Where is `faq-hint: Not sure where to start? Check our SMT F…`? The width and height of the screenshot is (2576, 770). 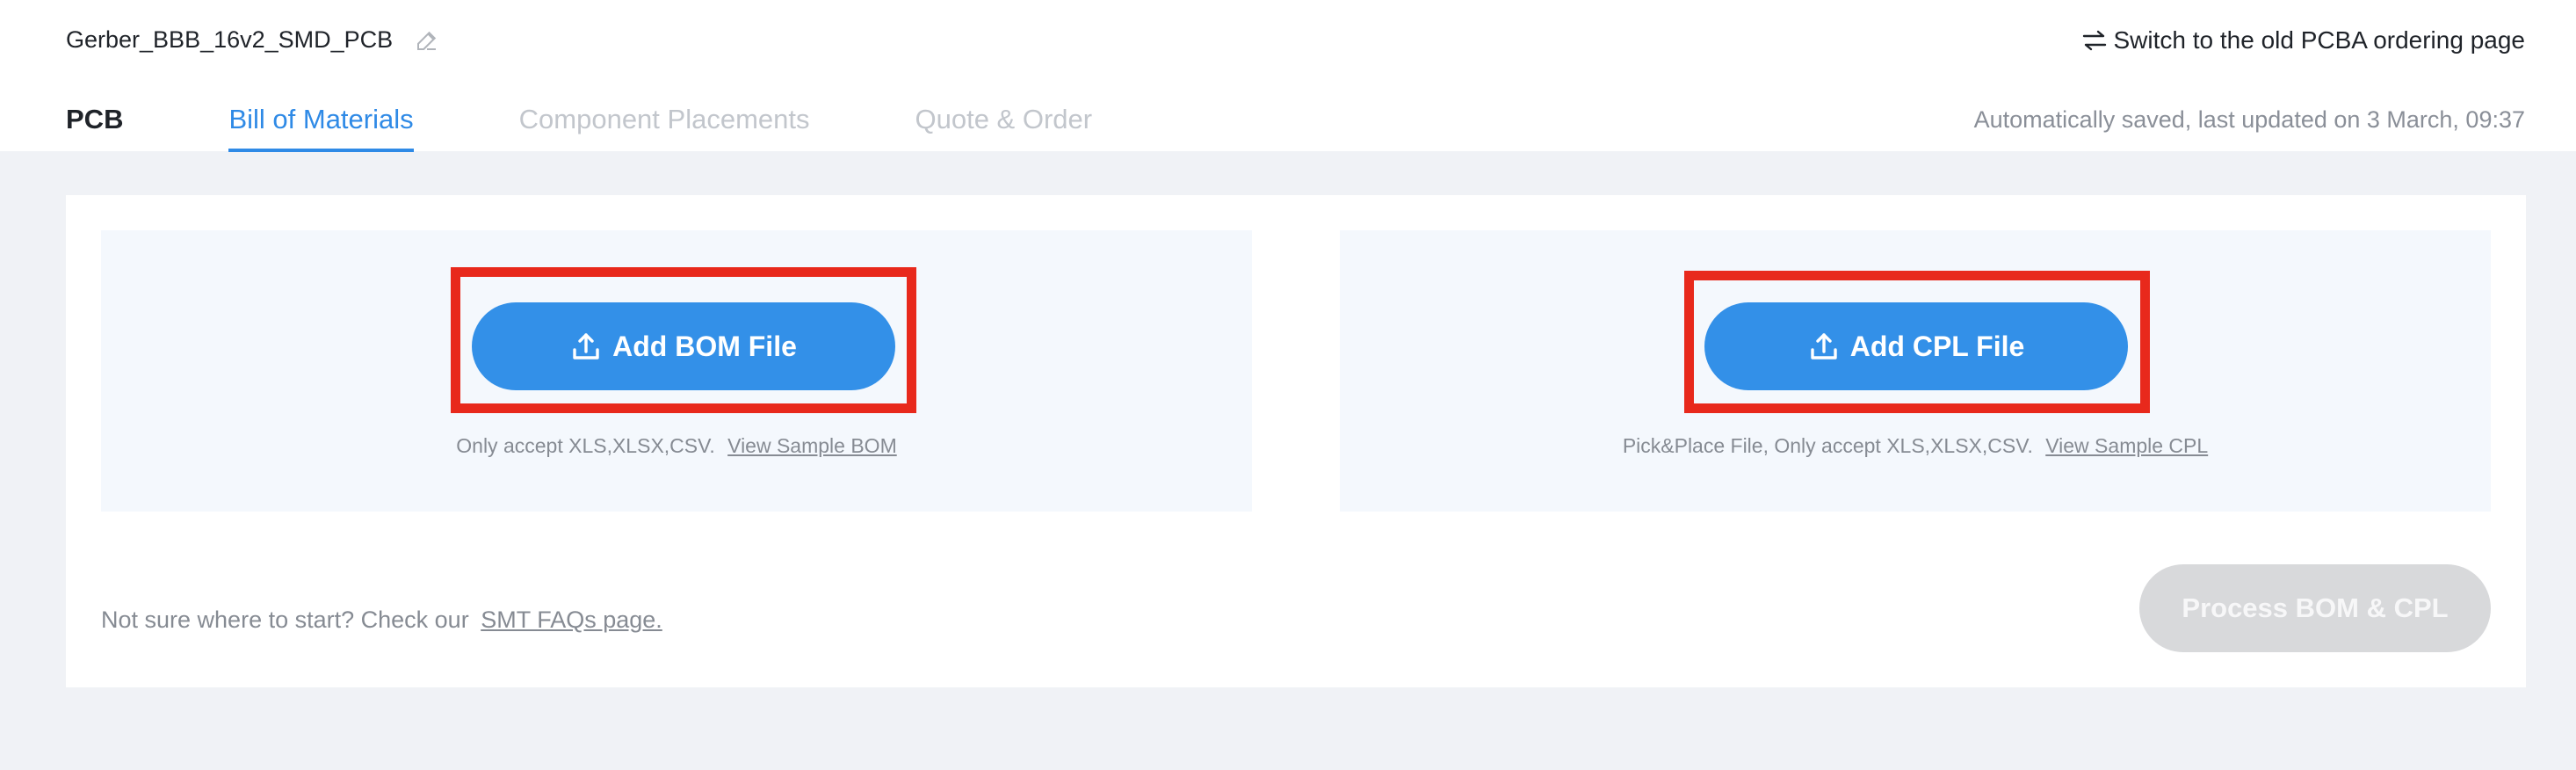 faq-hint: Not sure where to start? Check our SMT F… is located at coordinates (381, 620).